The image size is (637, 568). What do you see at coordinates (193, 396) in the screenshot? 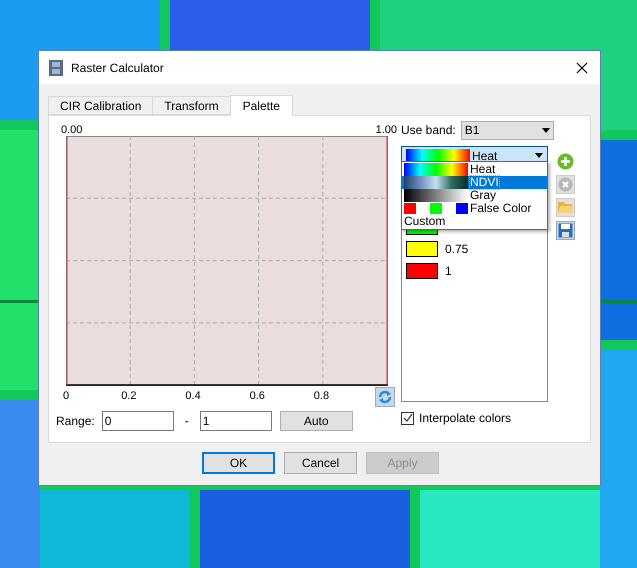
I see `axis-tick-label: 0.4` at bounding box center [193, 396].